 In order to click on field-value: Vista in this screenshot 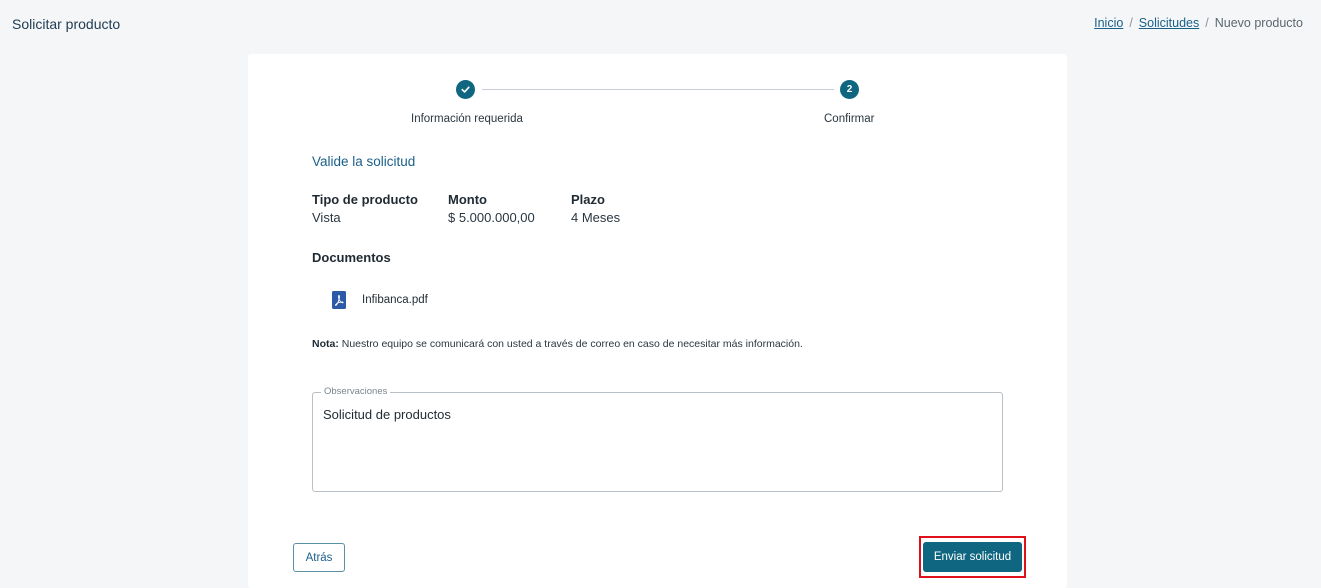, I will do `click(326, 217)`.